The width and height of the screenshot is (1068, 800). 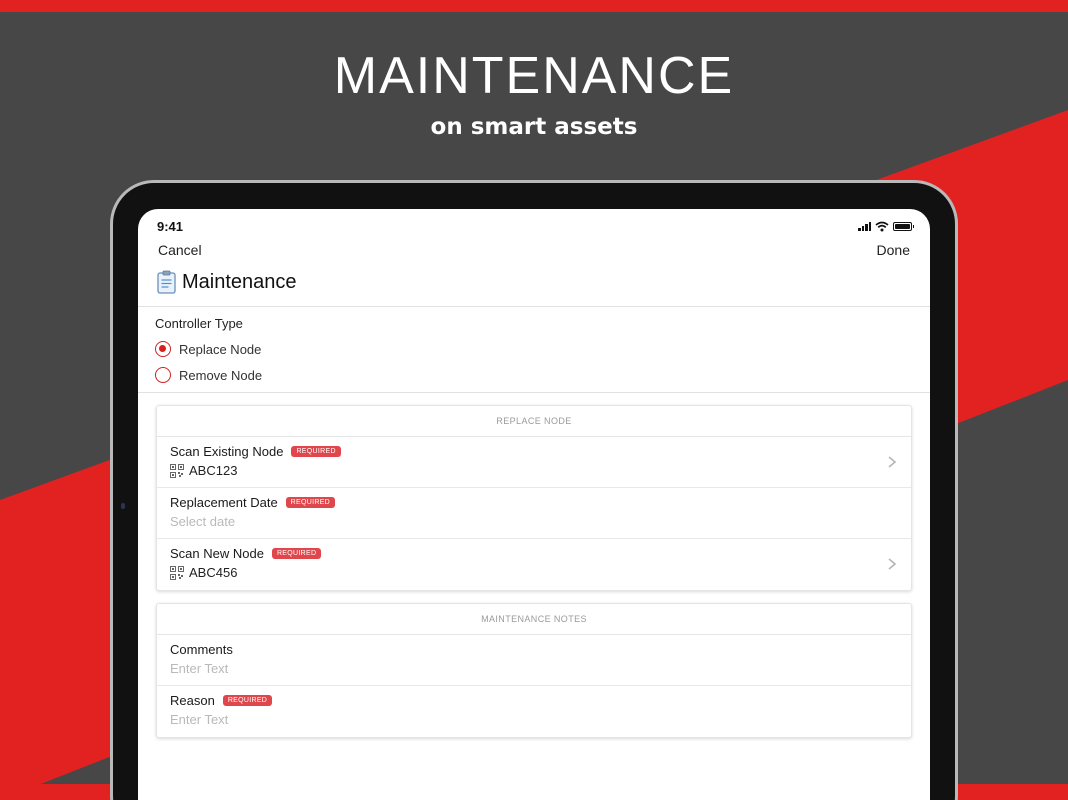 What do you see at coordinates (213, 572) in the screenshot?
I see `scanned-node-id: ABC456` at bounding box center [213, 572].